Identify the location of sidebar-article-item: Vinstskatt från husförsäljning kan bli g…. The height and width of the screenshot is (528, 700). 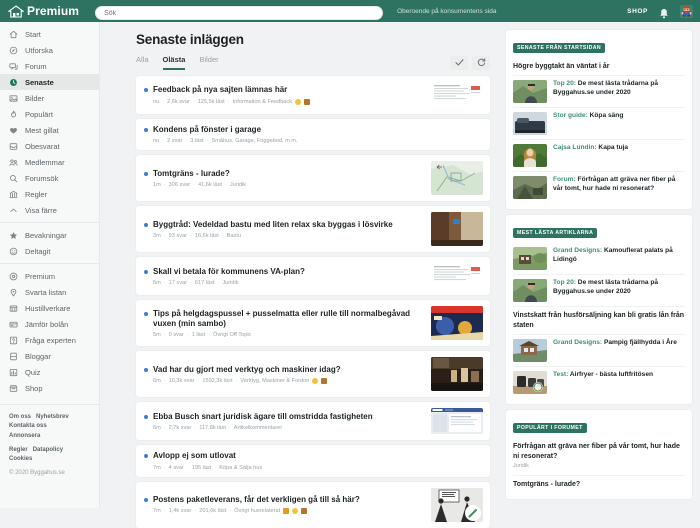
(599, 321).